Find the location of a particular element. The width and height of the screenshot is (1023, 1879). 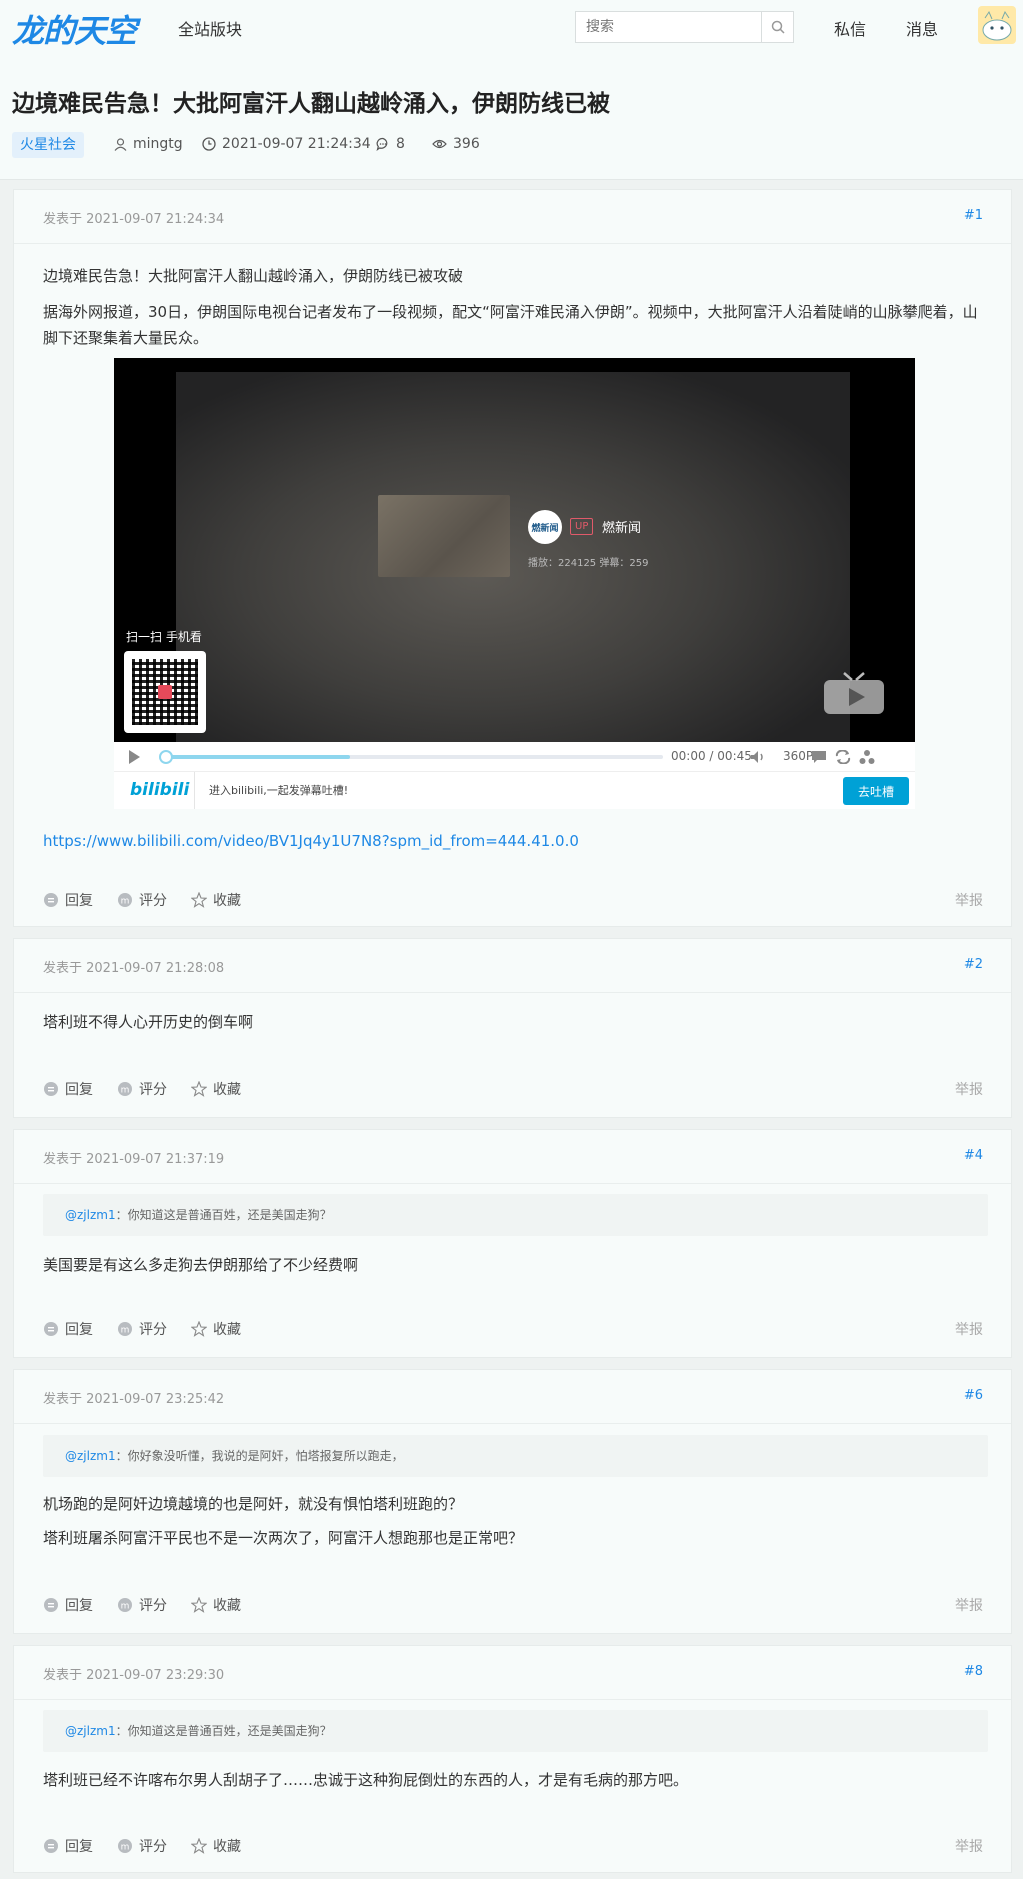

settings-icon is located at coordinates (867, 757).